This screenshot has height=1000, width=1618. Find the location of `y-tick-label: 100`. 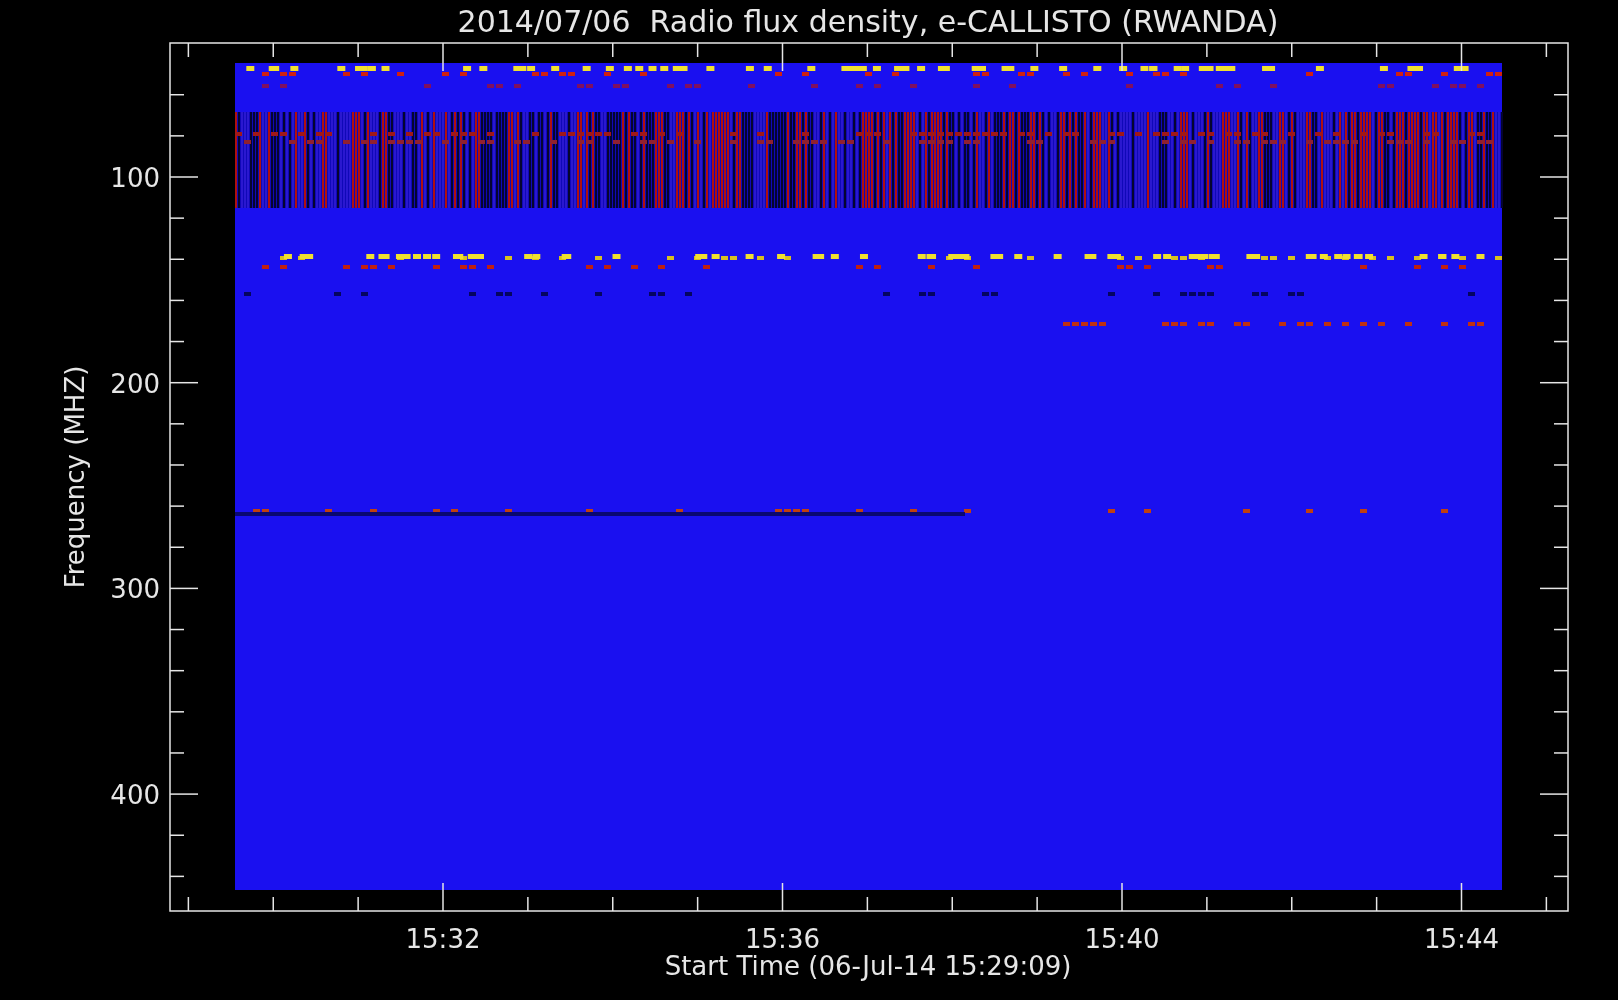

y-tick-label: 100 is located at coordinates (135, 178).